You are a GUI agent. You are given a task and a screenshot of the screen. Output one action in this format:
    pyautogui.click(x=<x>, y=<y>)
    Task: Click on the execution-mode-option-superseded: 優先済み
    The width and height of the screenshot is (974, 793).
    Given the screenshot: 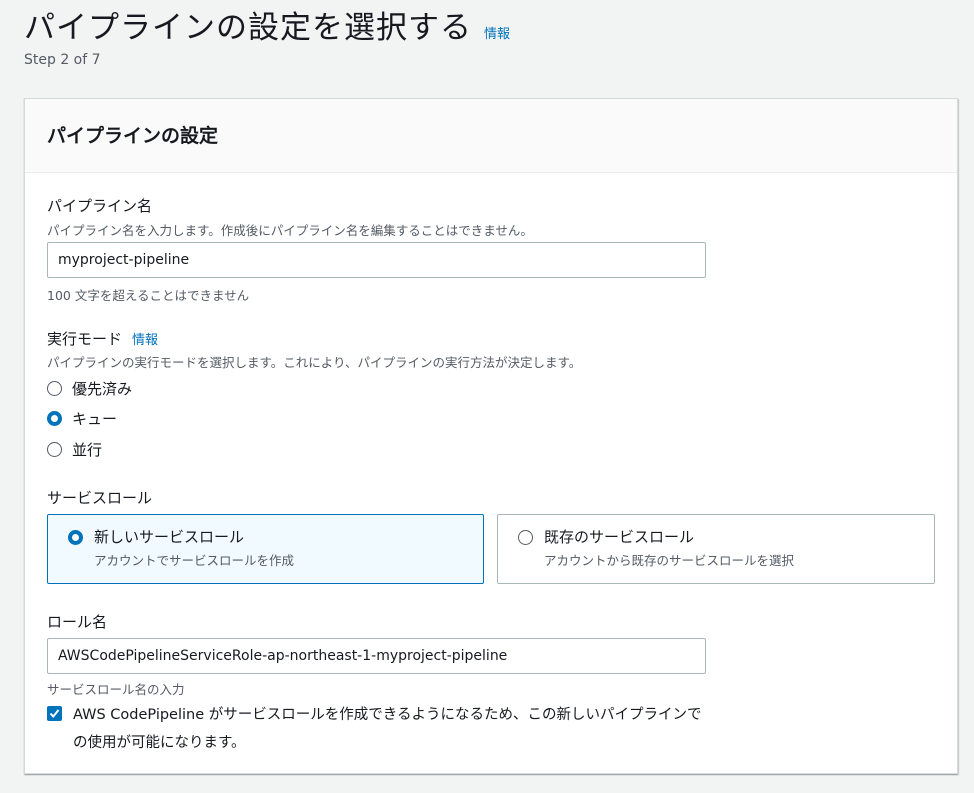 What is the action you would take?
    pyautogui.click(x=89, y=388)
    